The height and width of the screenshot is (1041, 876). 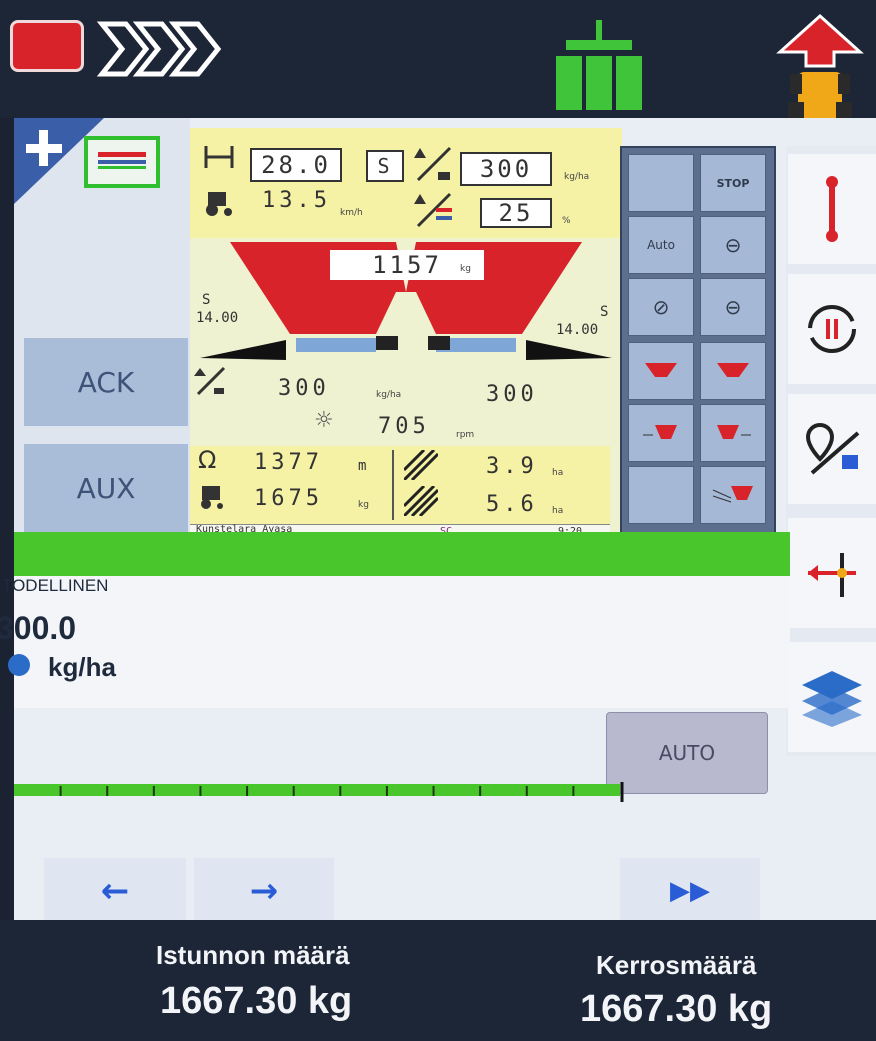 What do you see at coordinates (217, 318) in the screenshot?
I see `left-width: 14.00` at bounding box center [217, 318].